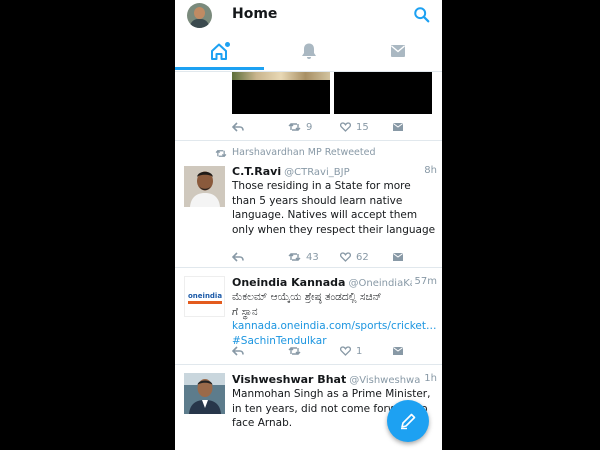  Describe the element at coordinates (316, 172) in the screenshot. I see `author-handle: @CTRavi_BJP` at that location.